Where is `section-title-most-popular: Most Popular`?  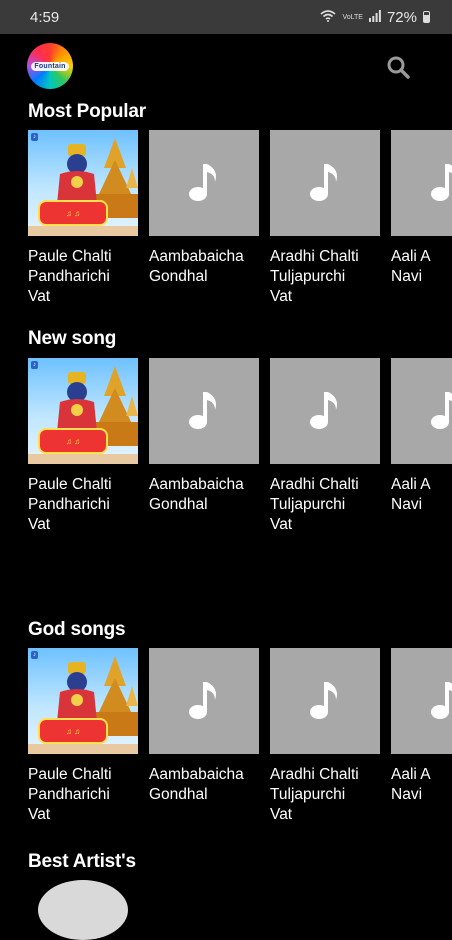
section-title-most-popular: Most Popular is located at coordinates (87, 111).